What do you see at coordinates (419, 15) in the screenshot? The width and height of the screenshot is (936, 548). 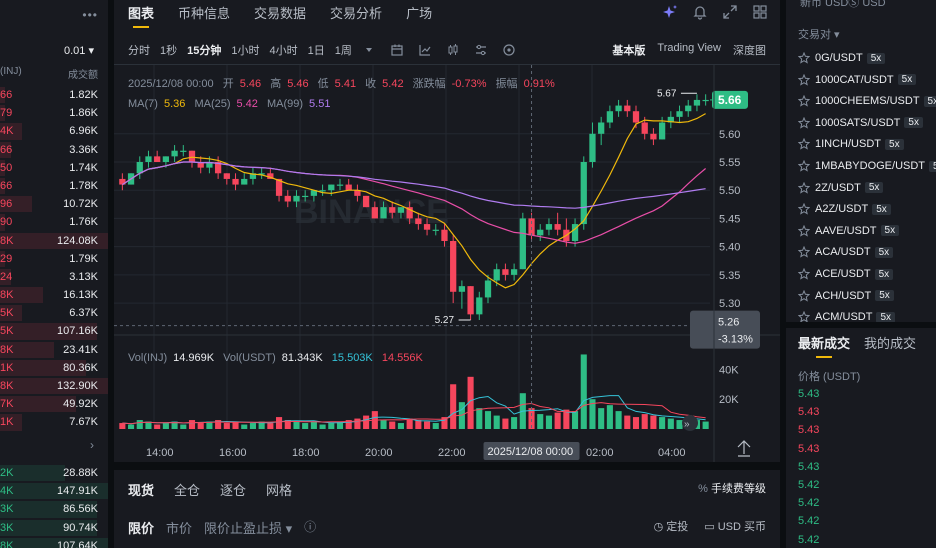 I see `chart-tab-4: 广场` at bounding box center [419, 15].